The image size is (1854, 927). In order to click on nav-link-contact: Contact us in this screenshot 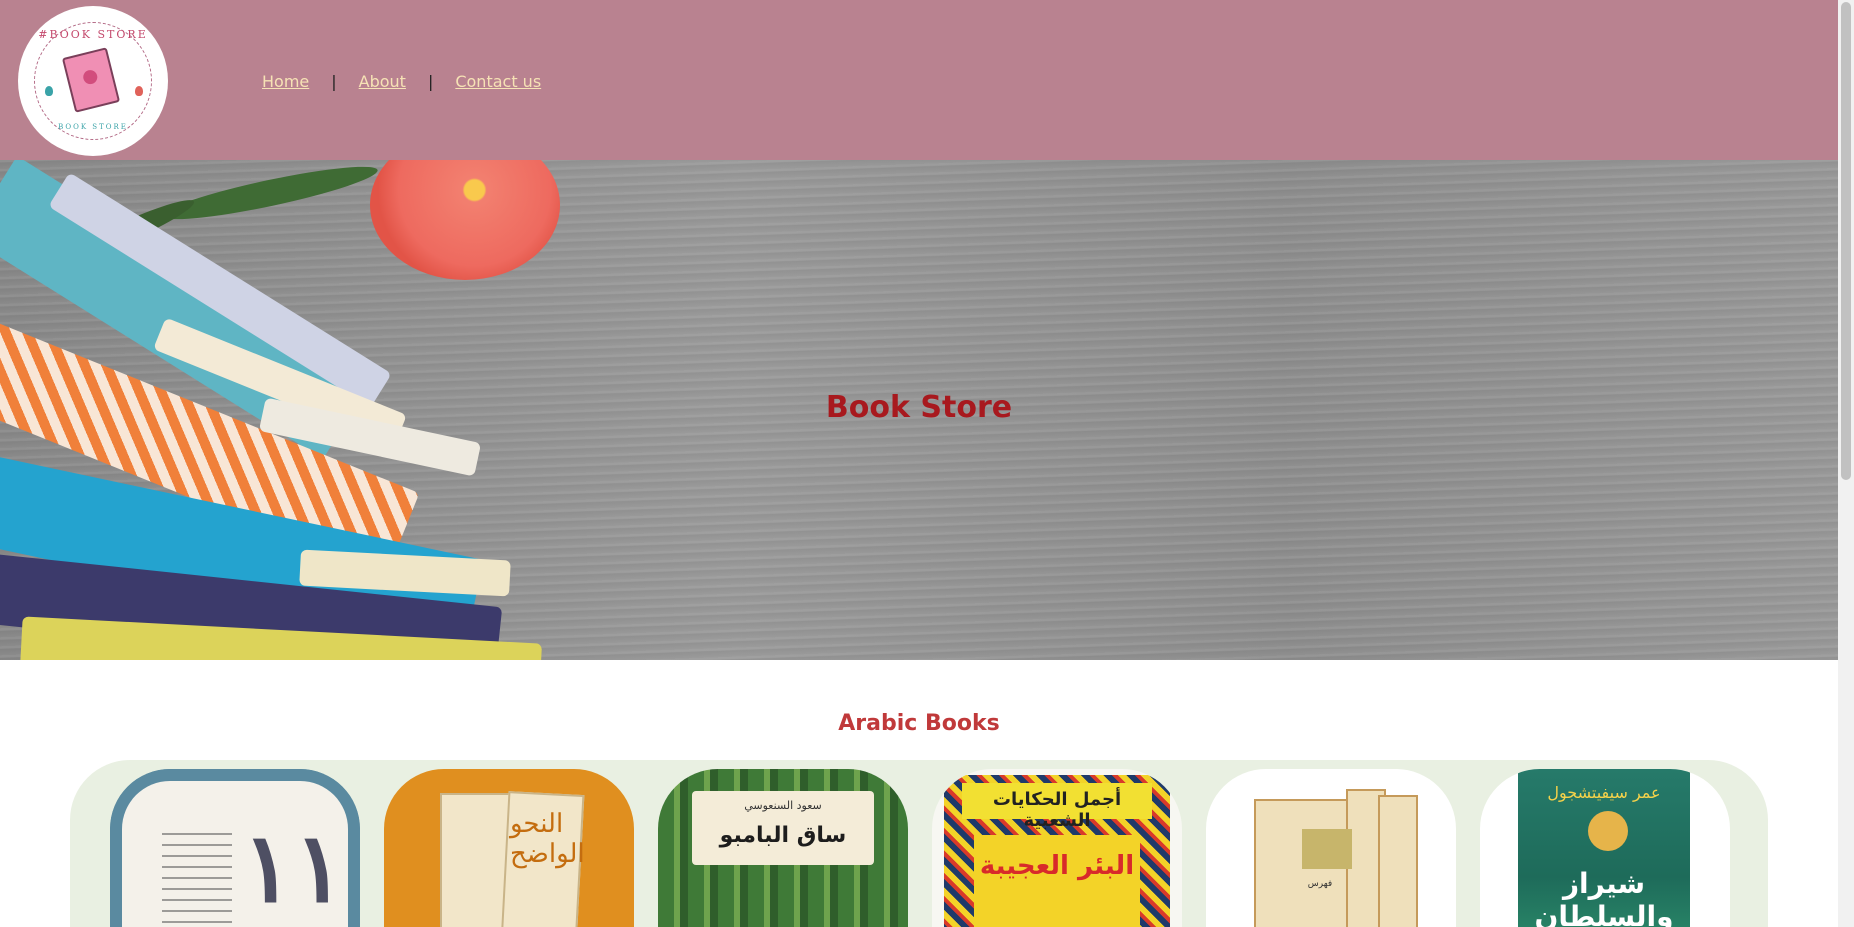, I will do `click(498, 81)`.